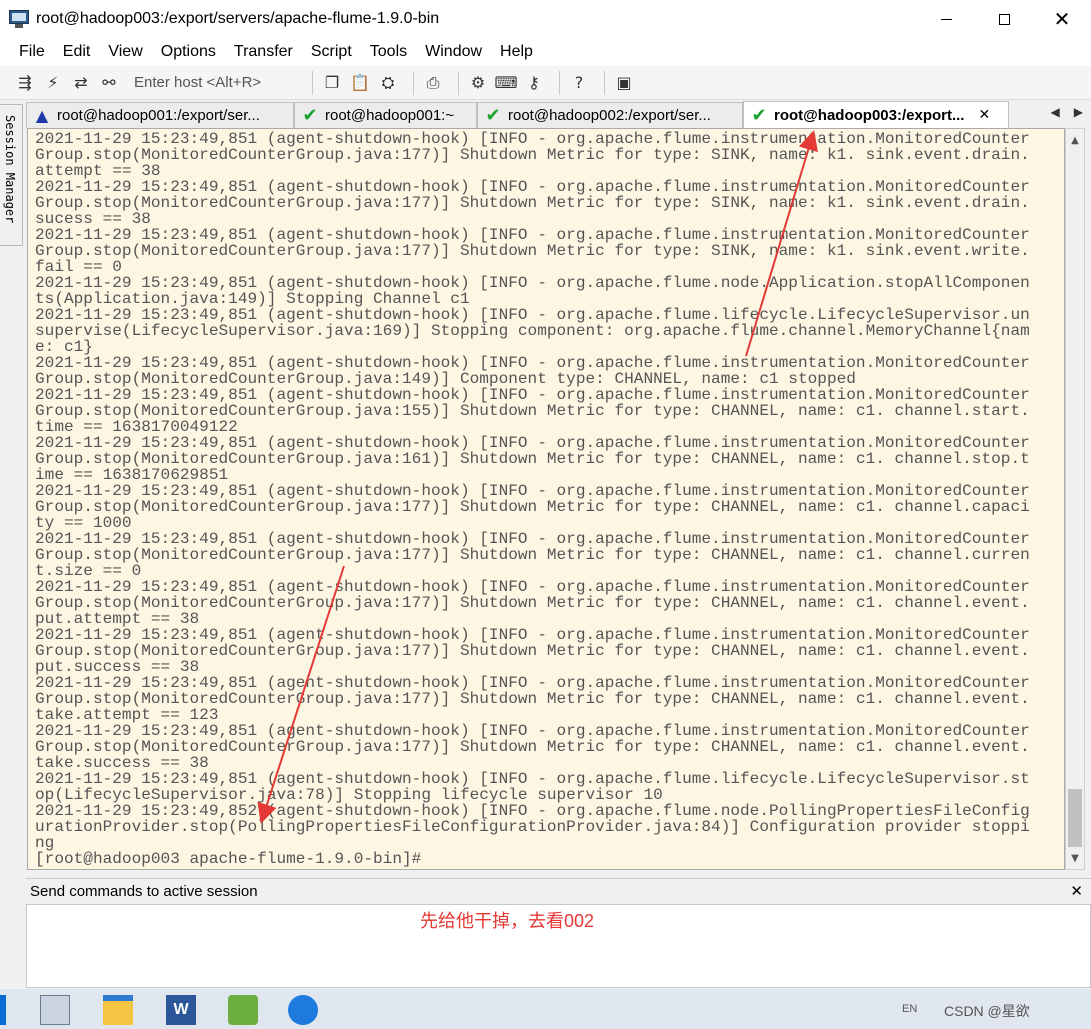  What do you see at coordinates (303, 1010) in the screenshot?
I see `phone-link-icon` at bounding box center [303, 1010].